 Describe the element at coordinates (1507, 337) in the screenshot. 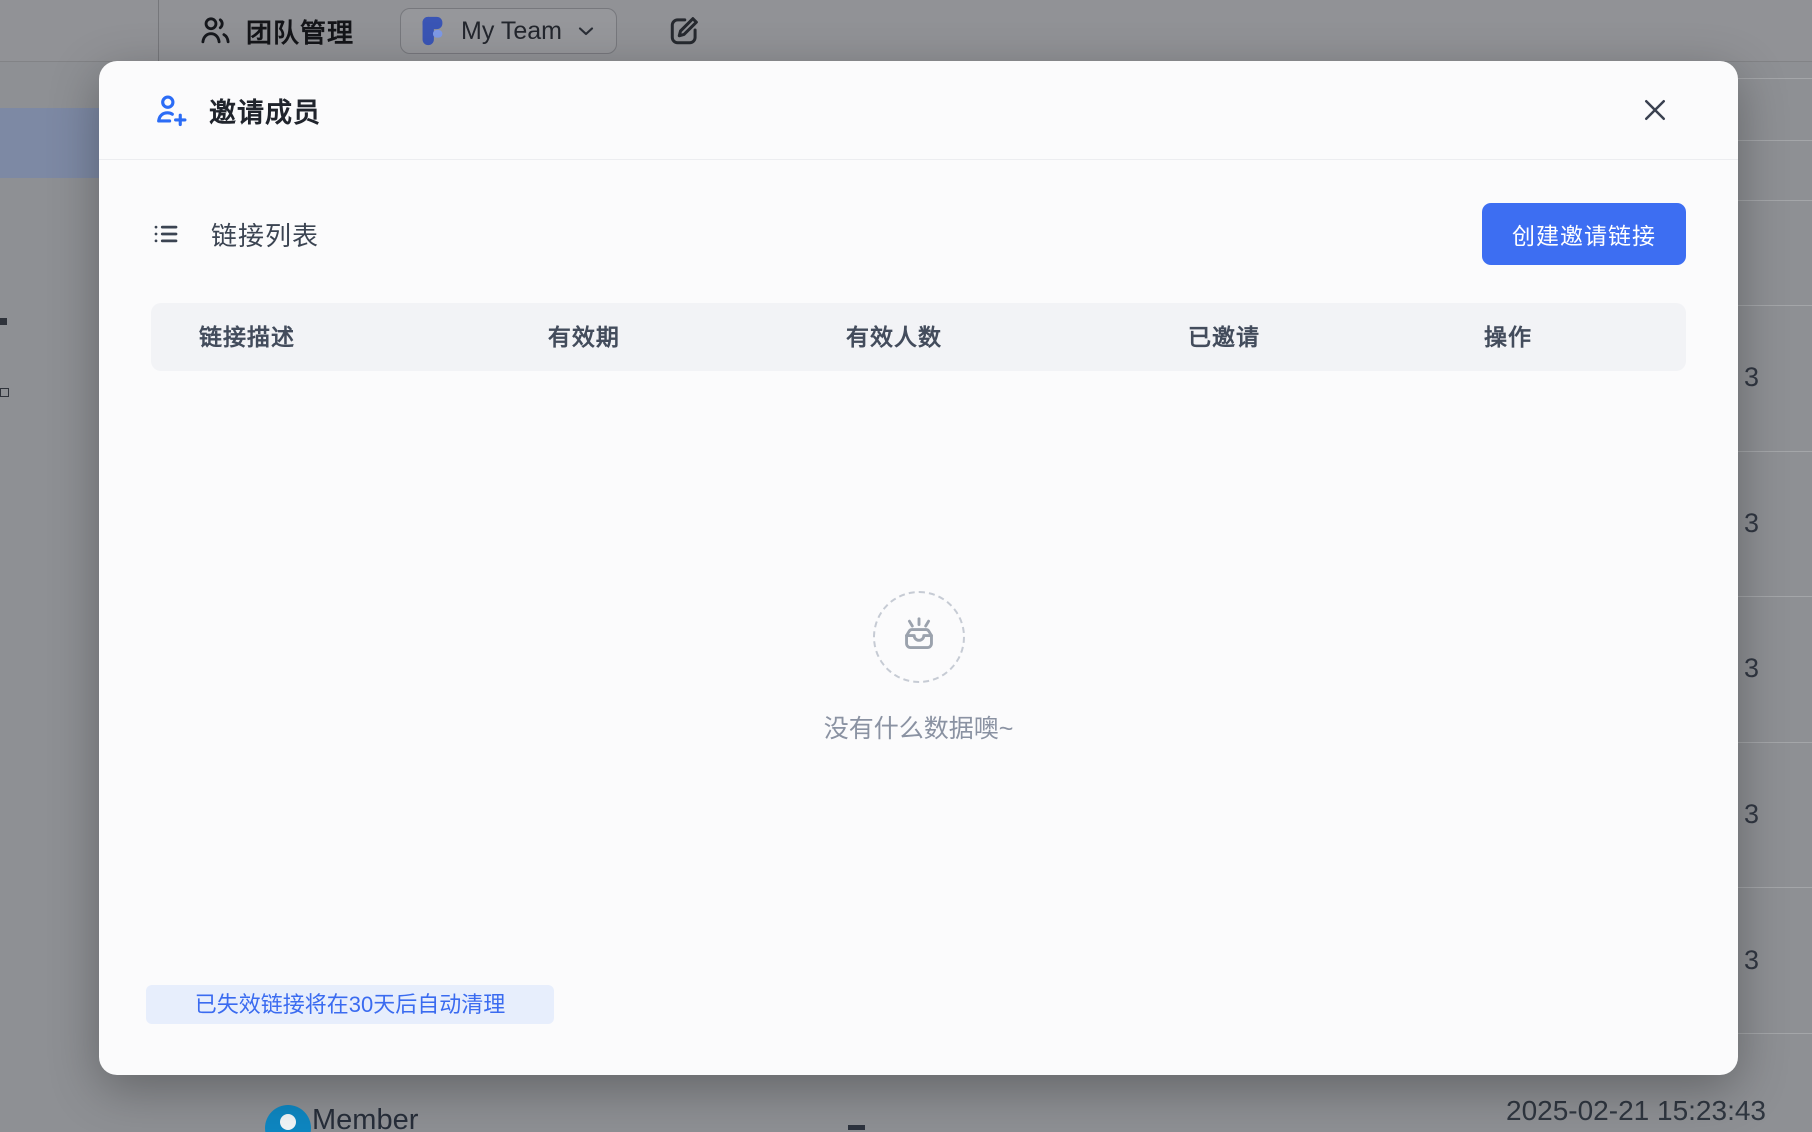

I see `column-header-actions: 操作` at that location.